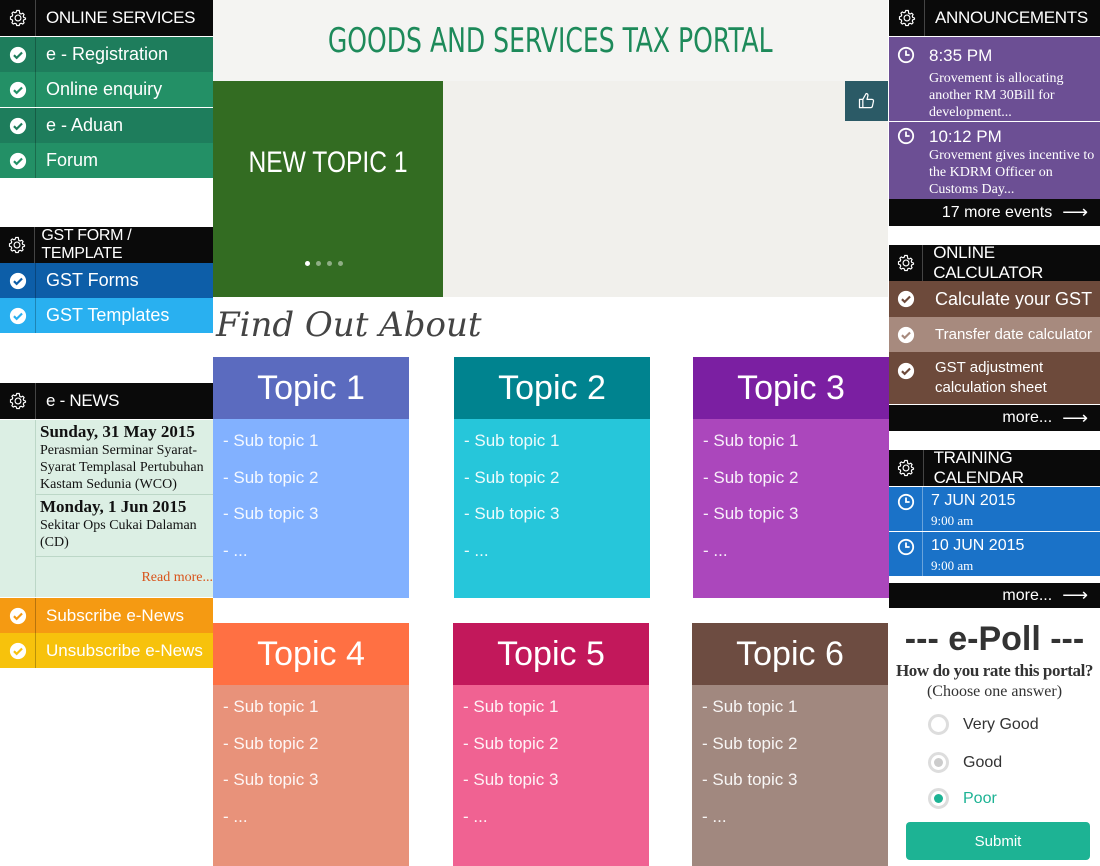 This screenshot has height=866, width=1100. I want to click on unsubscribe-enews-button: Unsubscribe e-News, so click(106, 650).